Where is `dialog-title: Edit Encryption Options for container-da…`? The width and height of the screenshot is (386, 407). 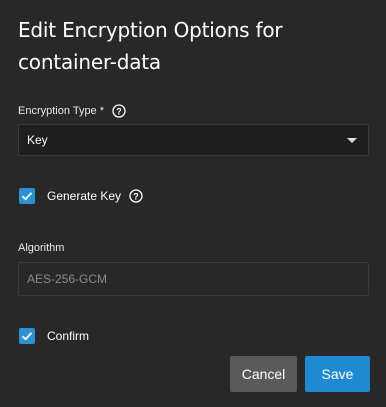 dialog-title: Edit Encryption Options for container-da… is located at coordinates (150, 46).